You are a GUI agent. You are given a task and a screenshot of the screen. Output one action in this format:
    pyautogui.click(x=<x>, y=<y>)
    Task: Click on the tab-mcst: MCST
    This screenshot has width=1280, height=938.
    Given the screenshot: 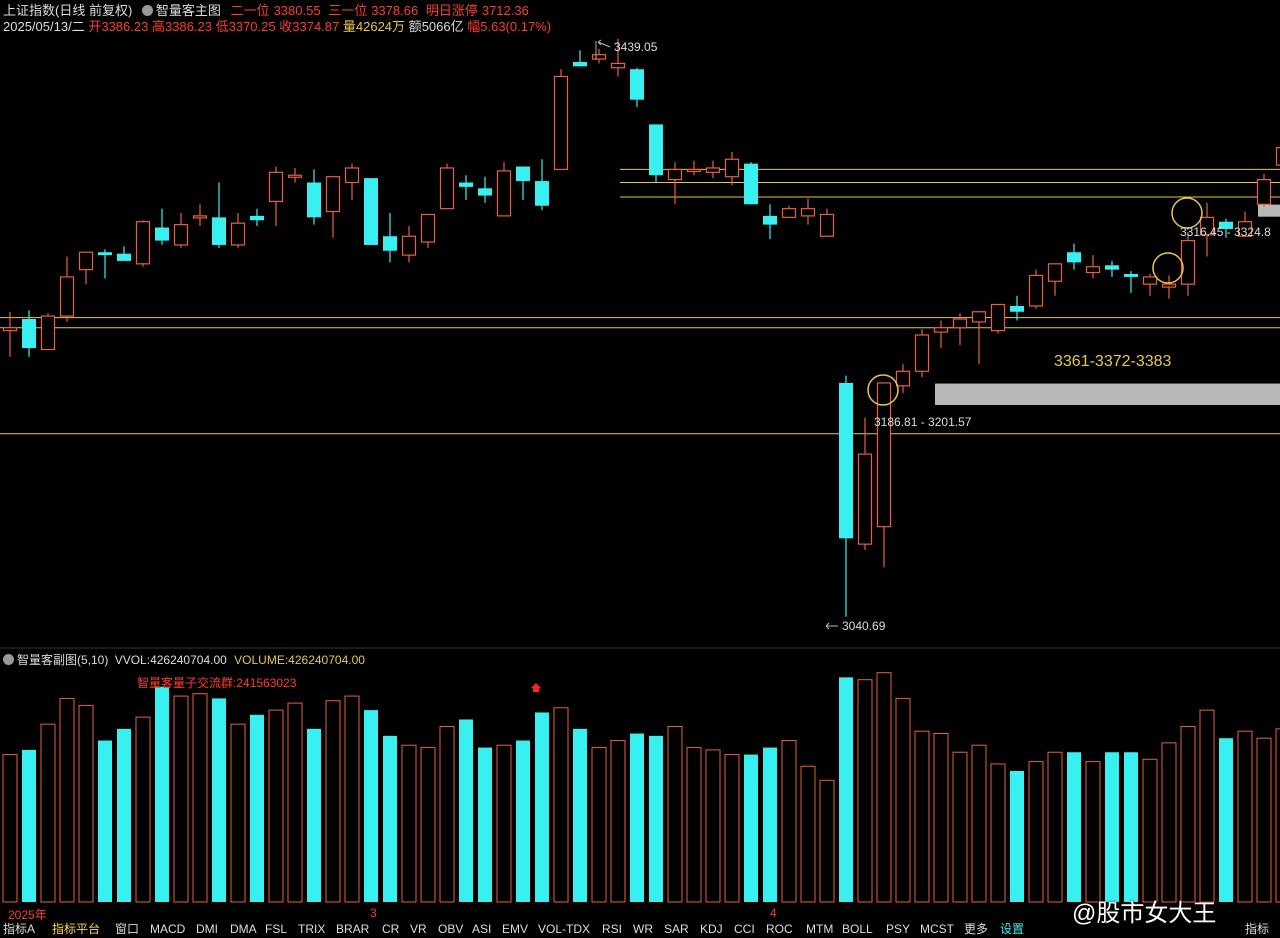 What is the action you would take?
    pyautogui.click(x=937, y=929)
    